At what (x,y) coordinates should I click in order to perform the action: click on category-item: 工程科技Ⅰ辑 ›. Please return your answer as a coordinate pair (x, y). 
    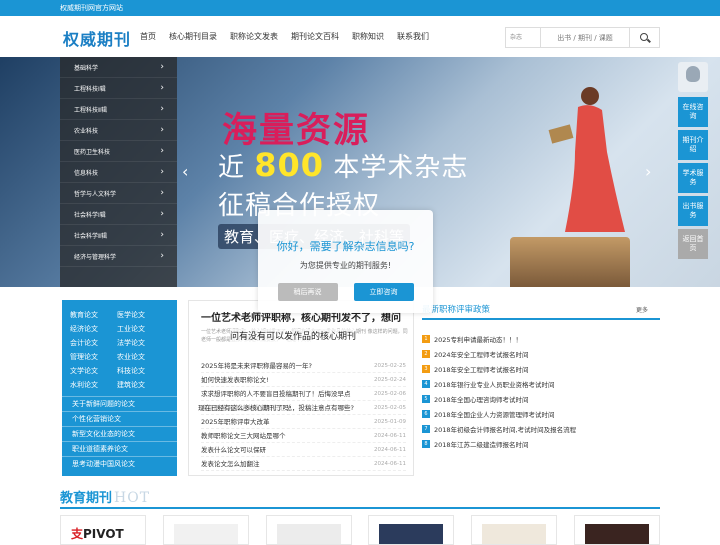
    Looking at the image, I should click on (118, 88).